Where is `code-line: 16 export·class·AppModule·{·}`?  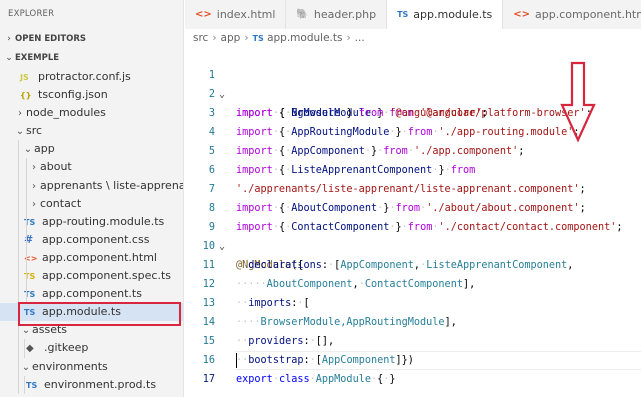 code-line: 16 export·class·AppModule·{·} is located at coordinates (413, 358).